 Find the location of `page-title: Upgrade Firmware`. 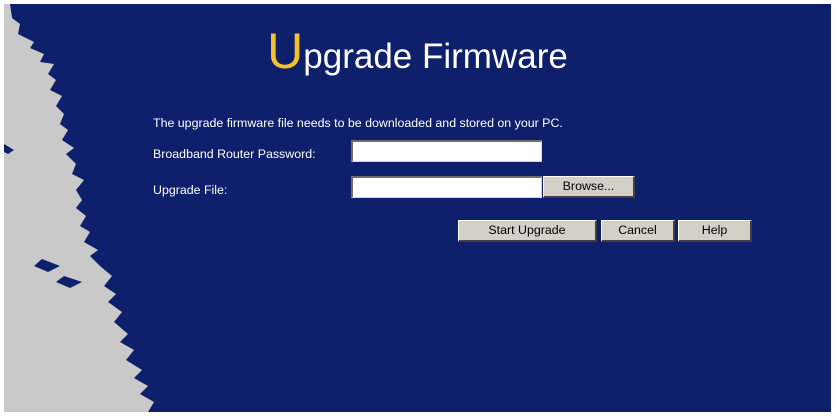

page-title: Upgrade Firmware is located at coordinates (417, 54).